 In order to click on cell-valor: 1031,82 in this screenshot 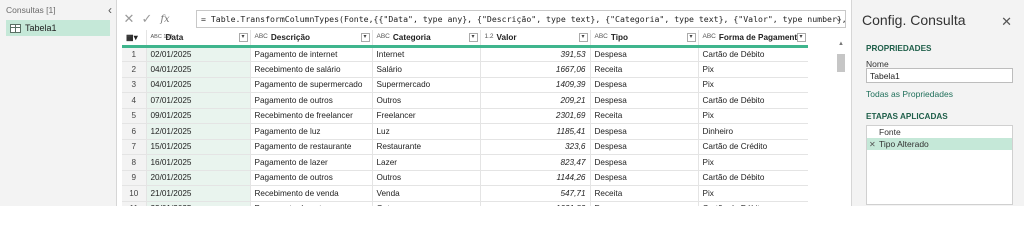, I will do `click(535, 203)`.